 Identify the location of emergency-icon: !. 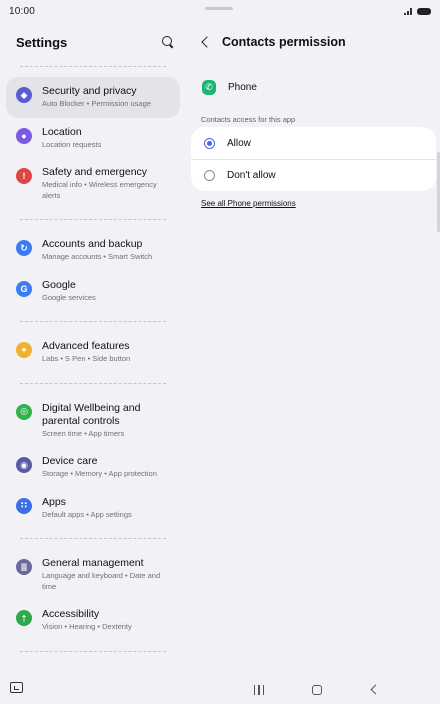
(24, 176).